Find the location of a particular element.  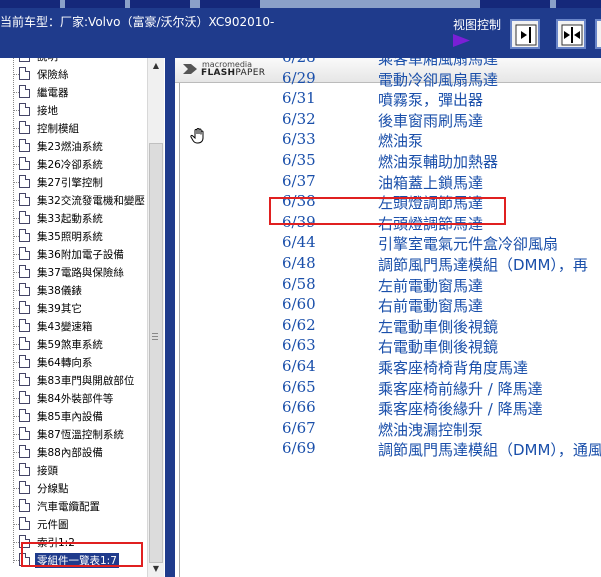

scroll-thumb is located at coordinates (156, 353).